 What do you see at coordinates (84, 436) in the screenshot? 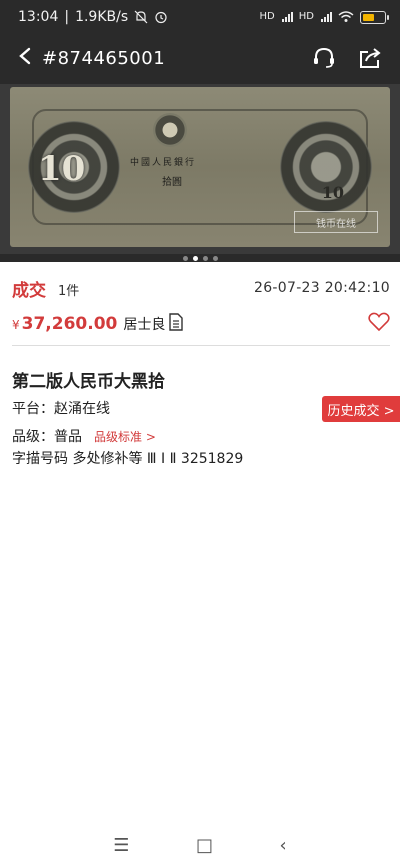
I see `grade-row: 品级：普品 品级标准 >` at bounding box center [84, 436].